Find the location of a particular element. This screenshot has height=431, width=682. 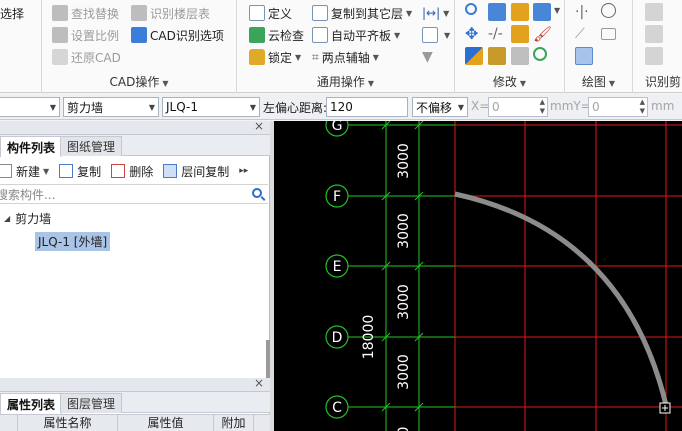

tree-expand-icon: ◢ is located at coordinates (7, 218).